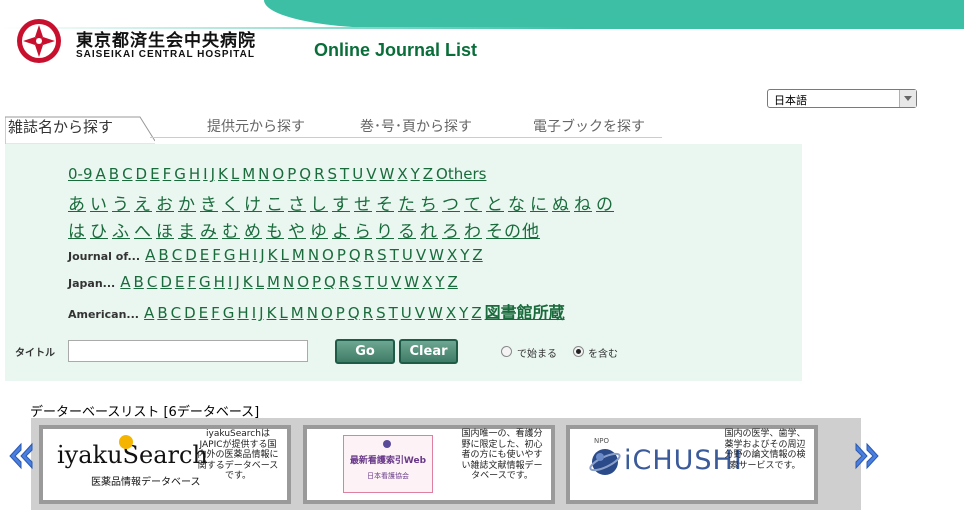 Image resolution: width=964 pixels, height=514 pixels. Describe the element at coordinates (451, 205) in the screenshot. I see `index-kana-link: つ` at that location.